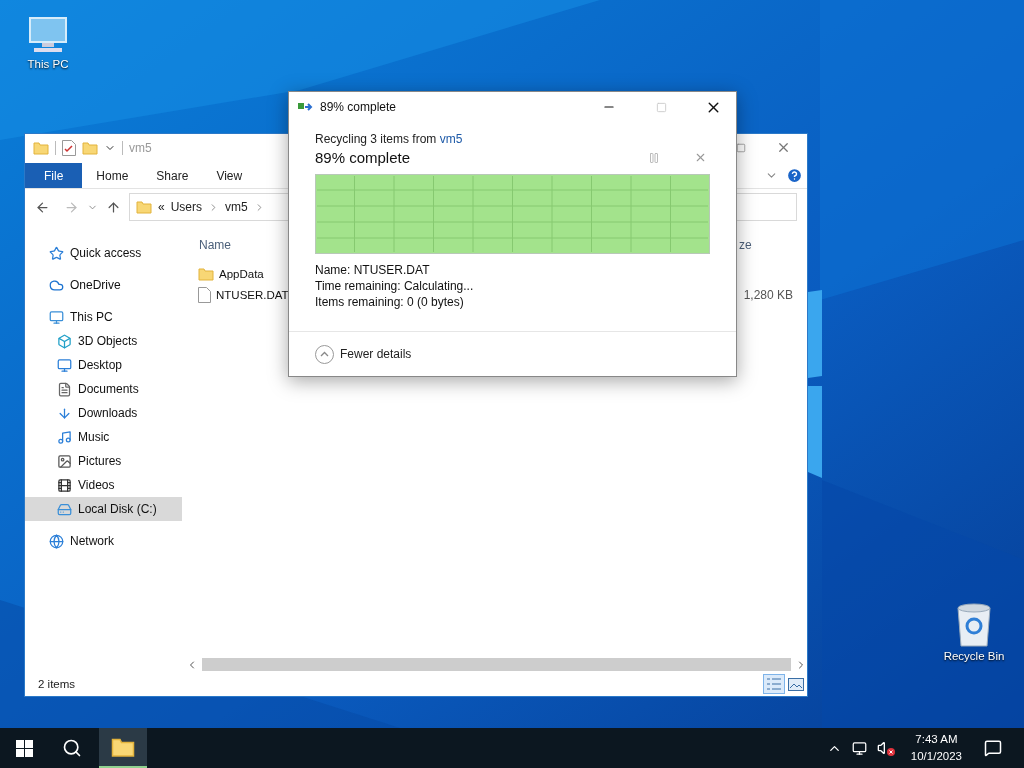  Describe the element at coordinates (974, 656) in the screenshot. I see `desktop-icon-label: Recycle Bin` at that location.